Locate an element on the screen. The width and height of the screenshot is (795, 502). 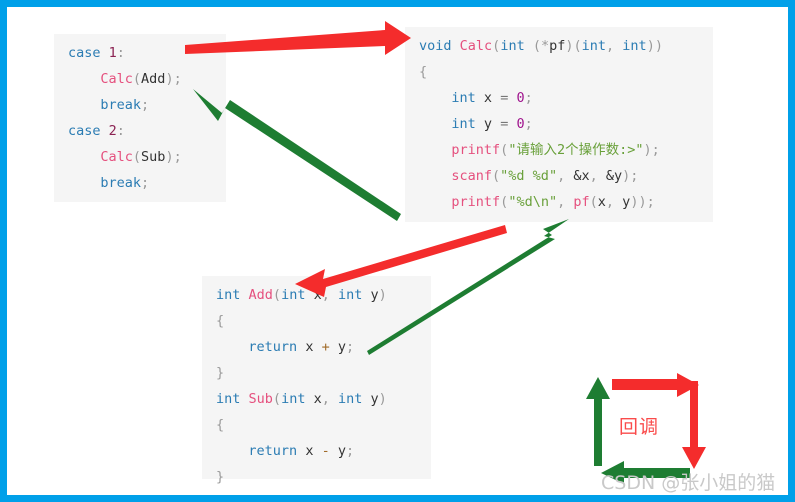
code-line: int y = 0; is located at coordinates (559, 124).